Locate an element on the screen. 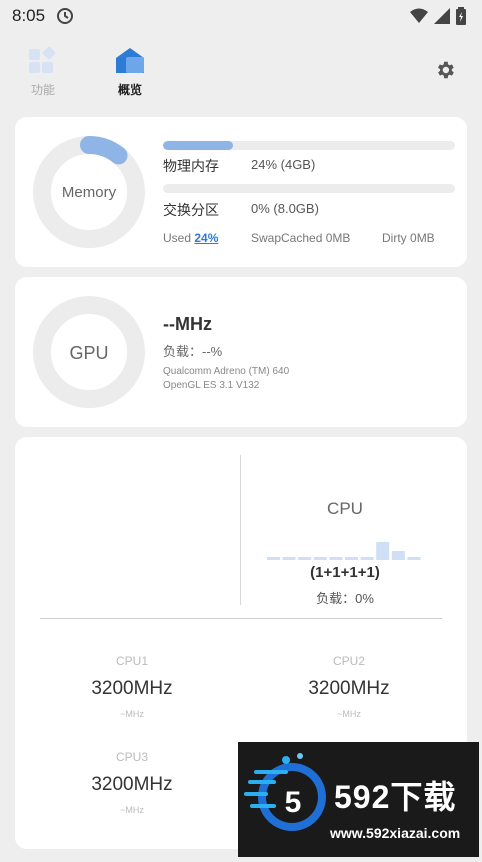  wifi-icon is located at coordinates (419, 18).